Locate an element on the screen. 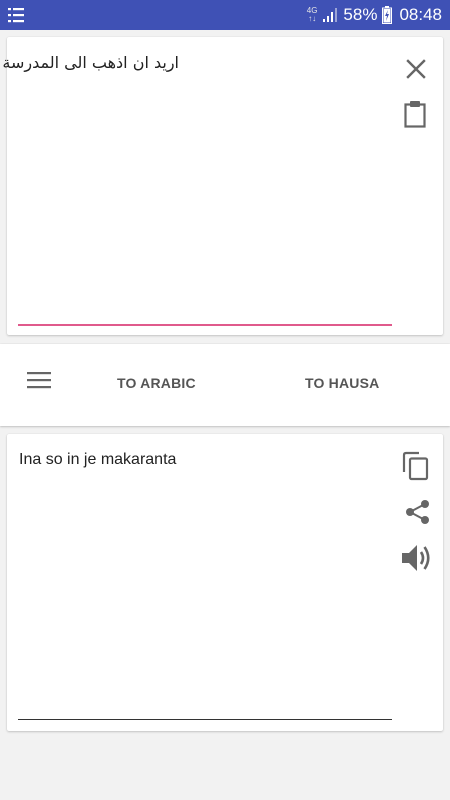 Image resolution: width=450 pixels, height=800 pixels. copy-icon is located at coordinates (416, 466).